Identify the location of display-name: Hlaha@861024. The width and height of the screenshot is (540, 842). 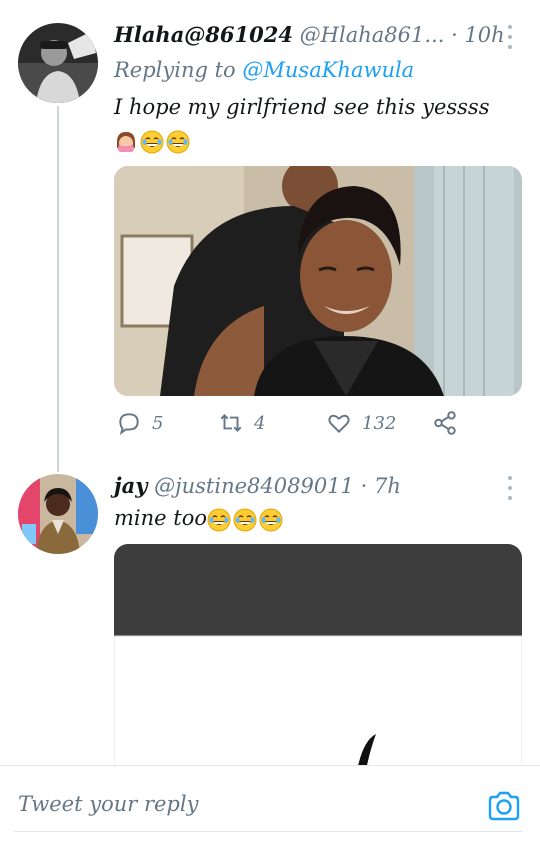
(203, 34).